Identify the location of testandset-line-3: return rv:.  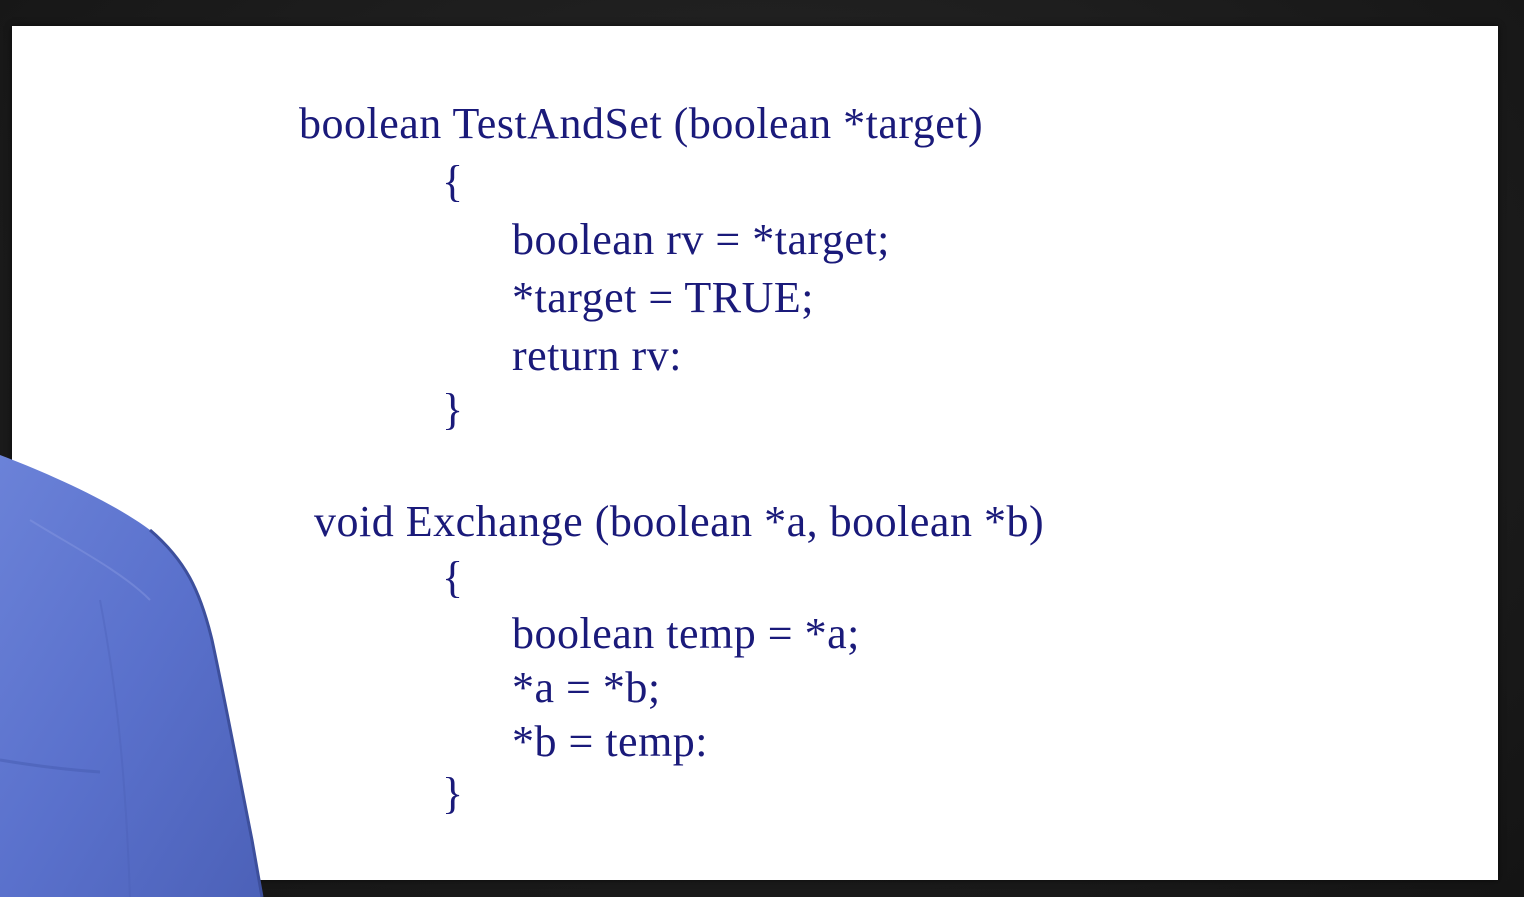
(597, 355).